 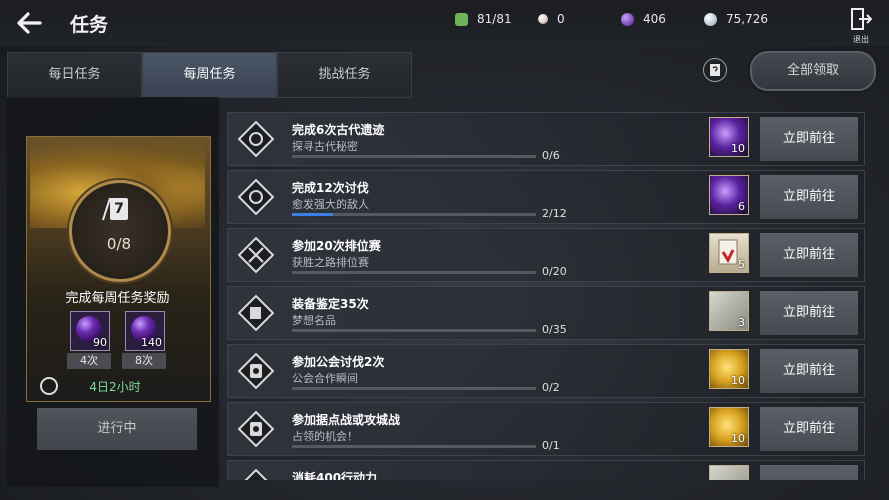 I want to click on back-arrow-icon, so click(x=29, y=23).